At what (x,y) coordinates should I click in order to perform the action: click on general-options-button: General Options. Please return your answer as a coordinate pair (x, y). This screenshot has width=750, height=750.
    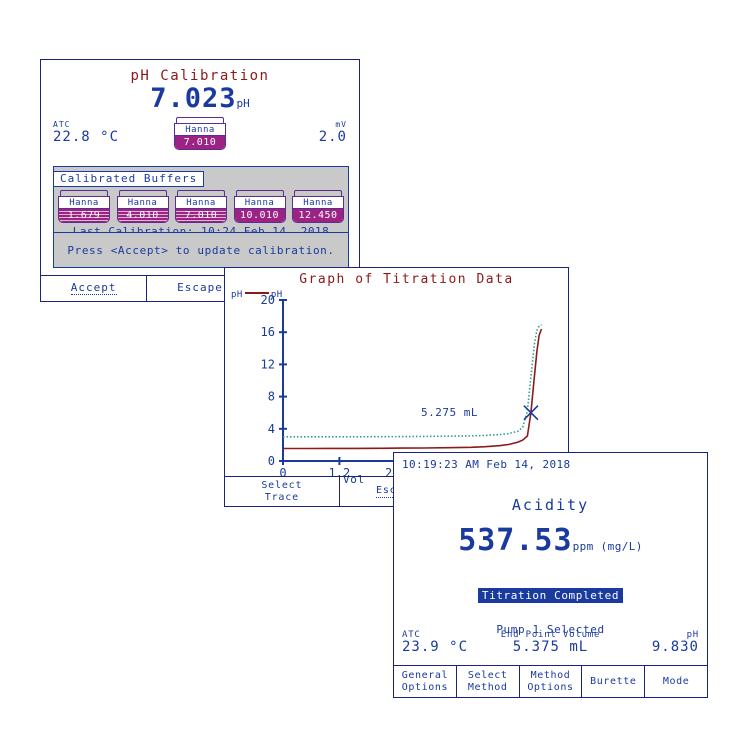
    Looking at the image, I should click on (425, 681).